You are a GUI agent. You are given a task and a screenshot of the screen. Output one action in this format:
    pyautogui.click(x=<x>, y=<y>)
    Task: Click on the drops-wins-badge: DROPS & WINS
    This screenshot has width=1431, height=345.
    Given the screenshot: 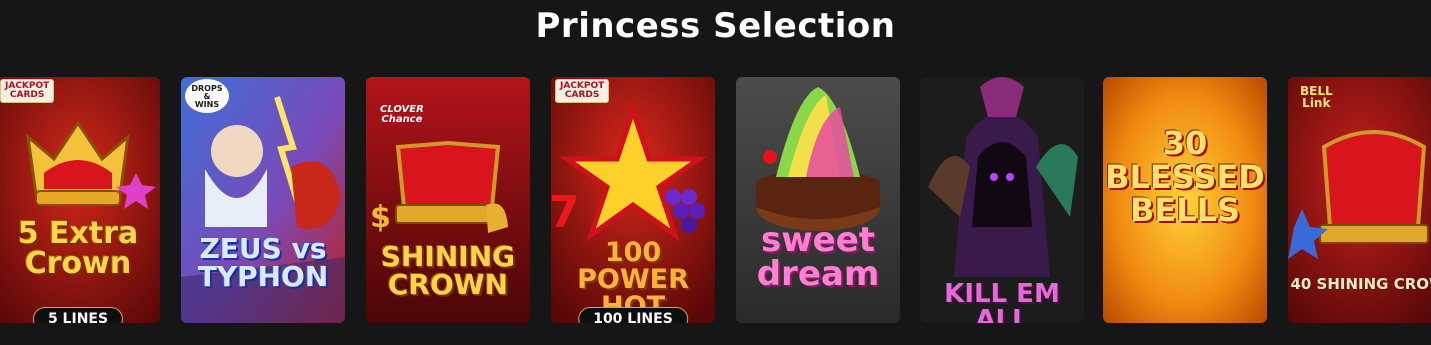 What is the action you would take?
    pyautogui.click(x=207, y=96)
    